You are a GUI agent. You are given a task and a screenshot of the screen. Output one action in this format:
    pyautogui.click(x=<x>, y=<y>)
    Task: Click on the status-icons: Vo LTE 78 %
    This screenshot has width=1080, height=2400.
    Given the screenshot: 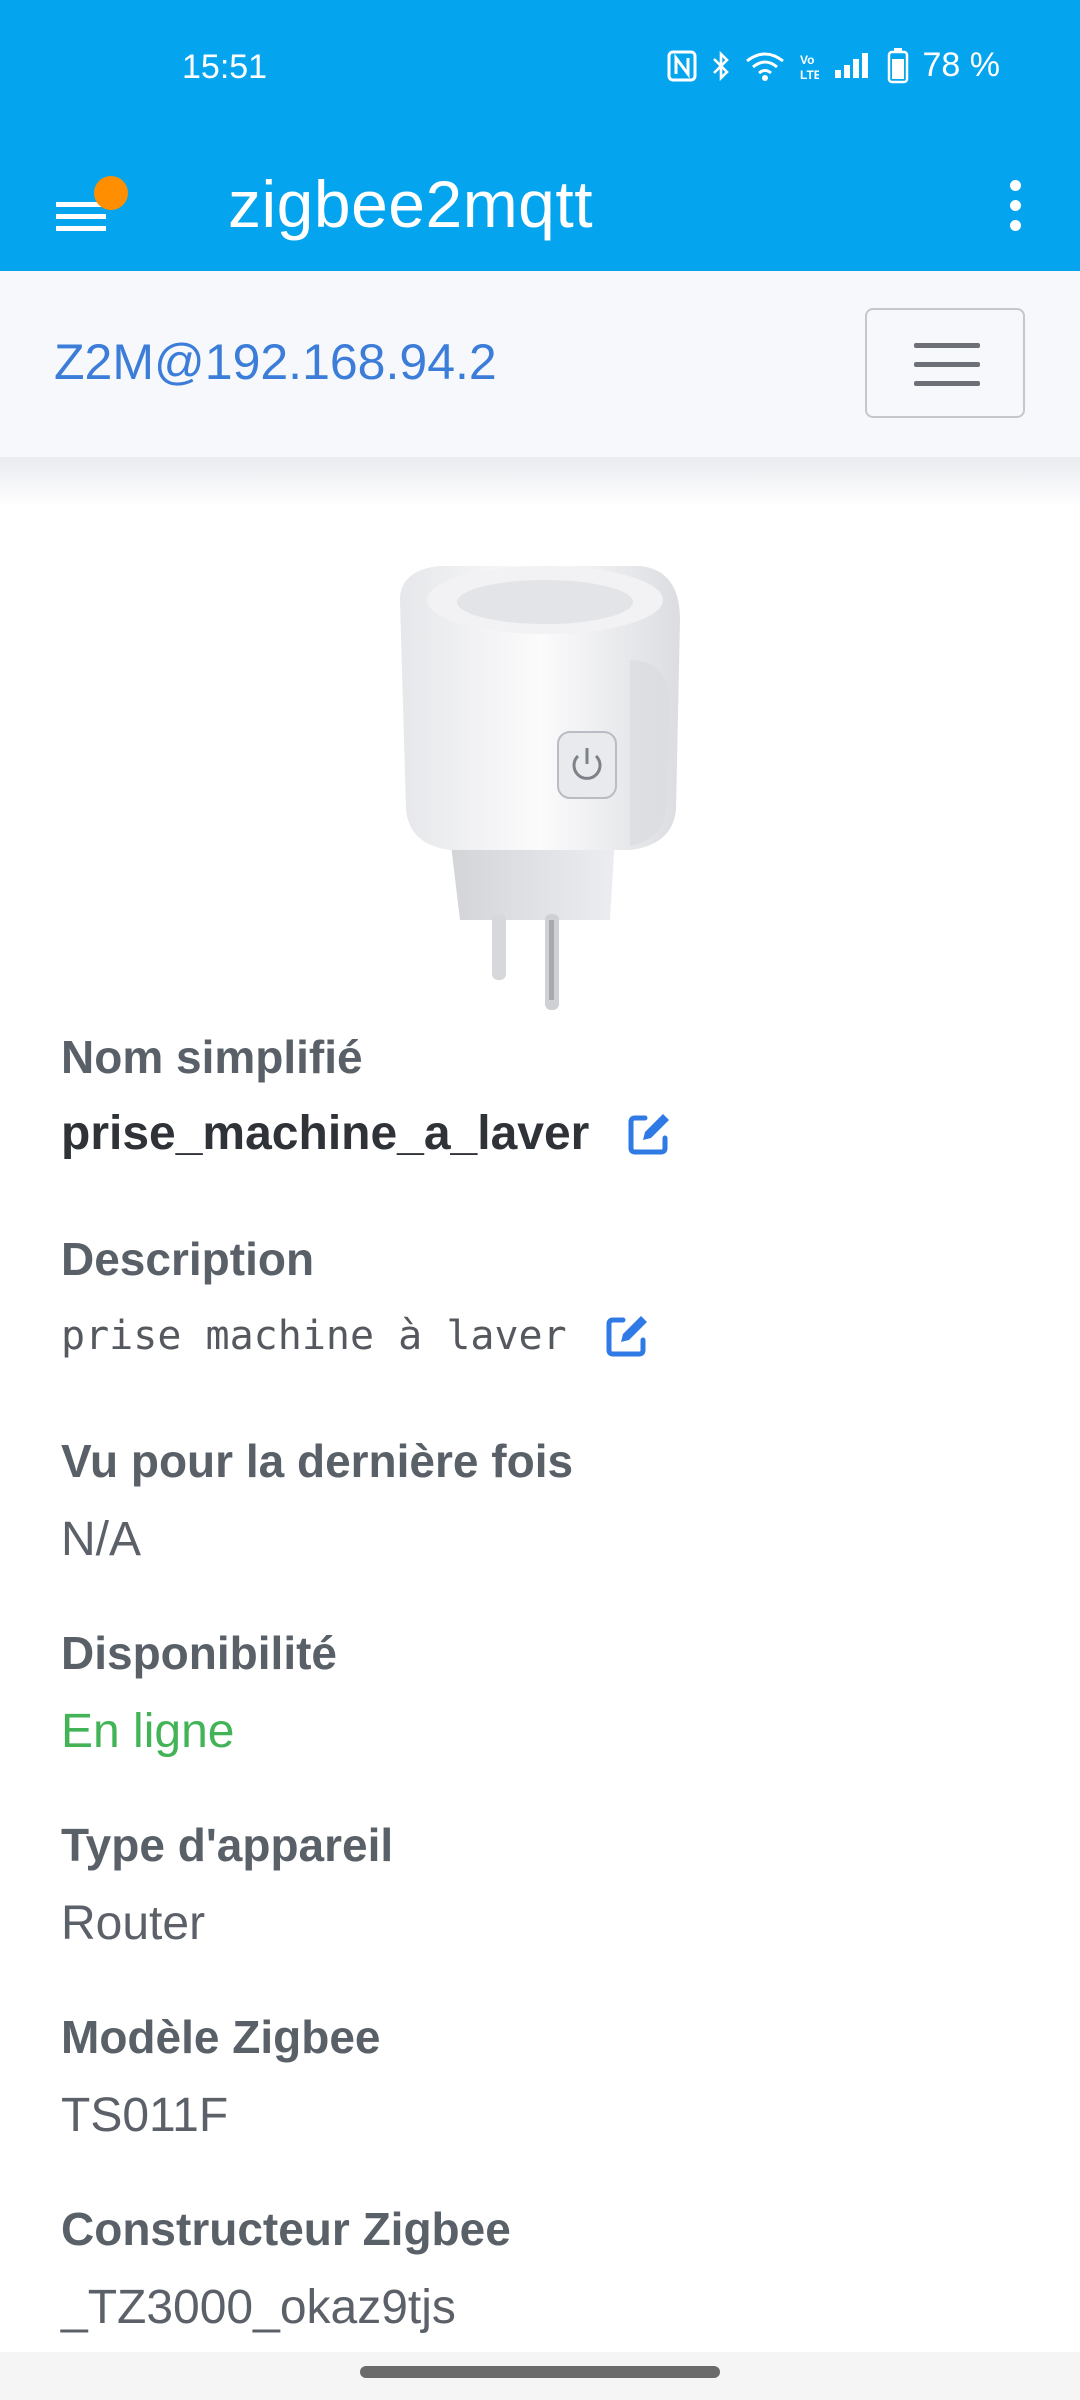 What is the action you would take?
    pyautogui.click(x=834, y=65)
    